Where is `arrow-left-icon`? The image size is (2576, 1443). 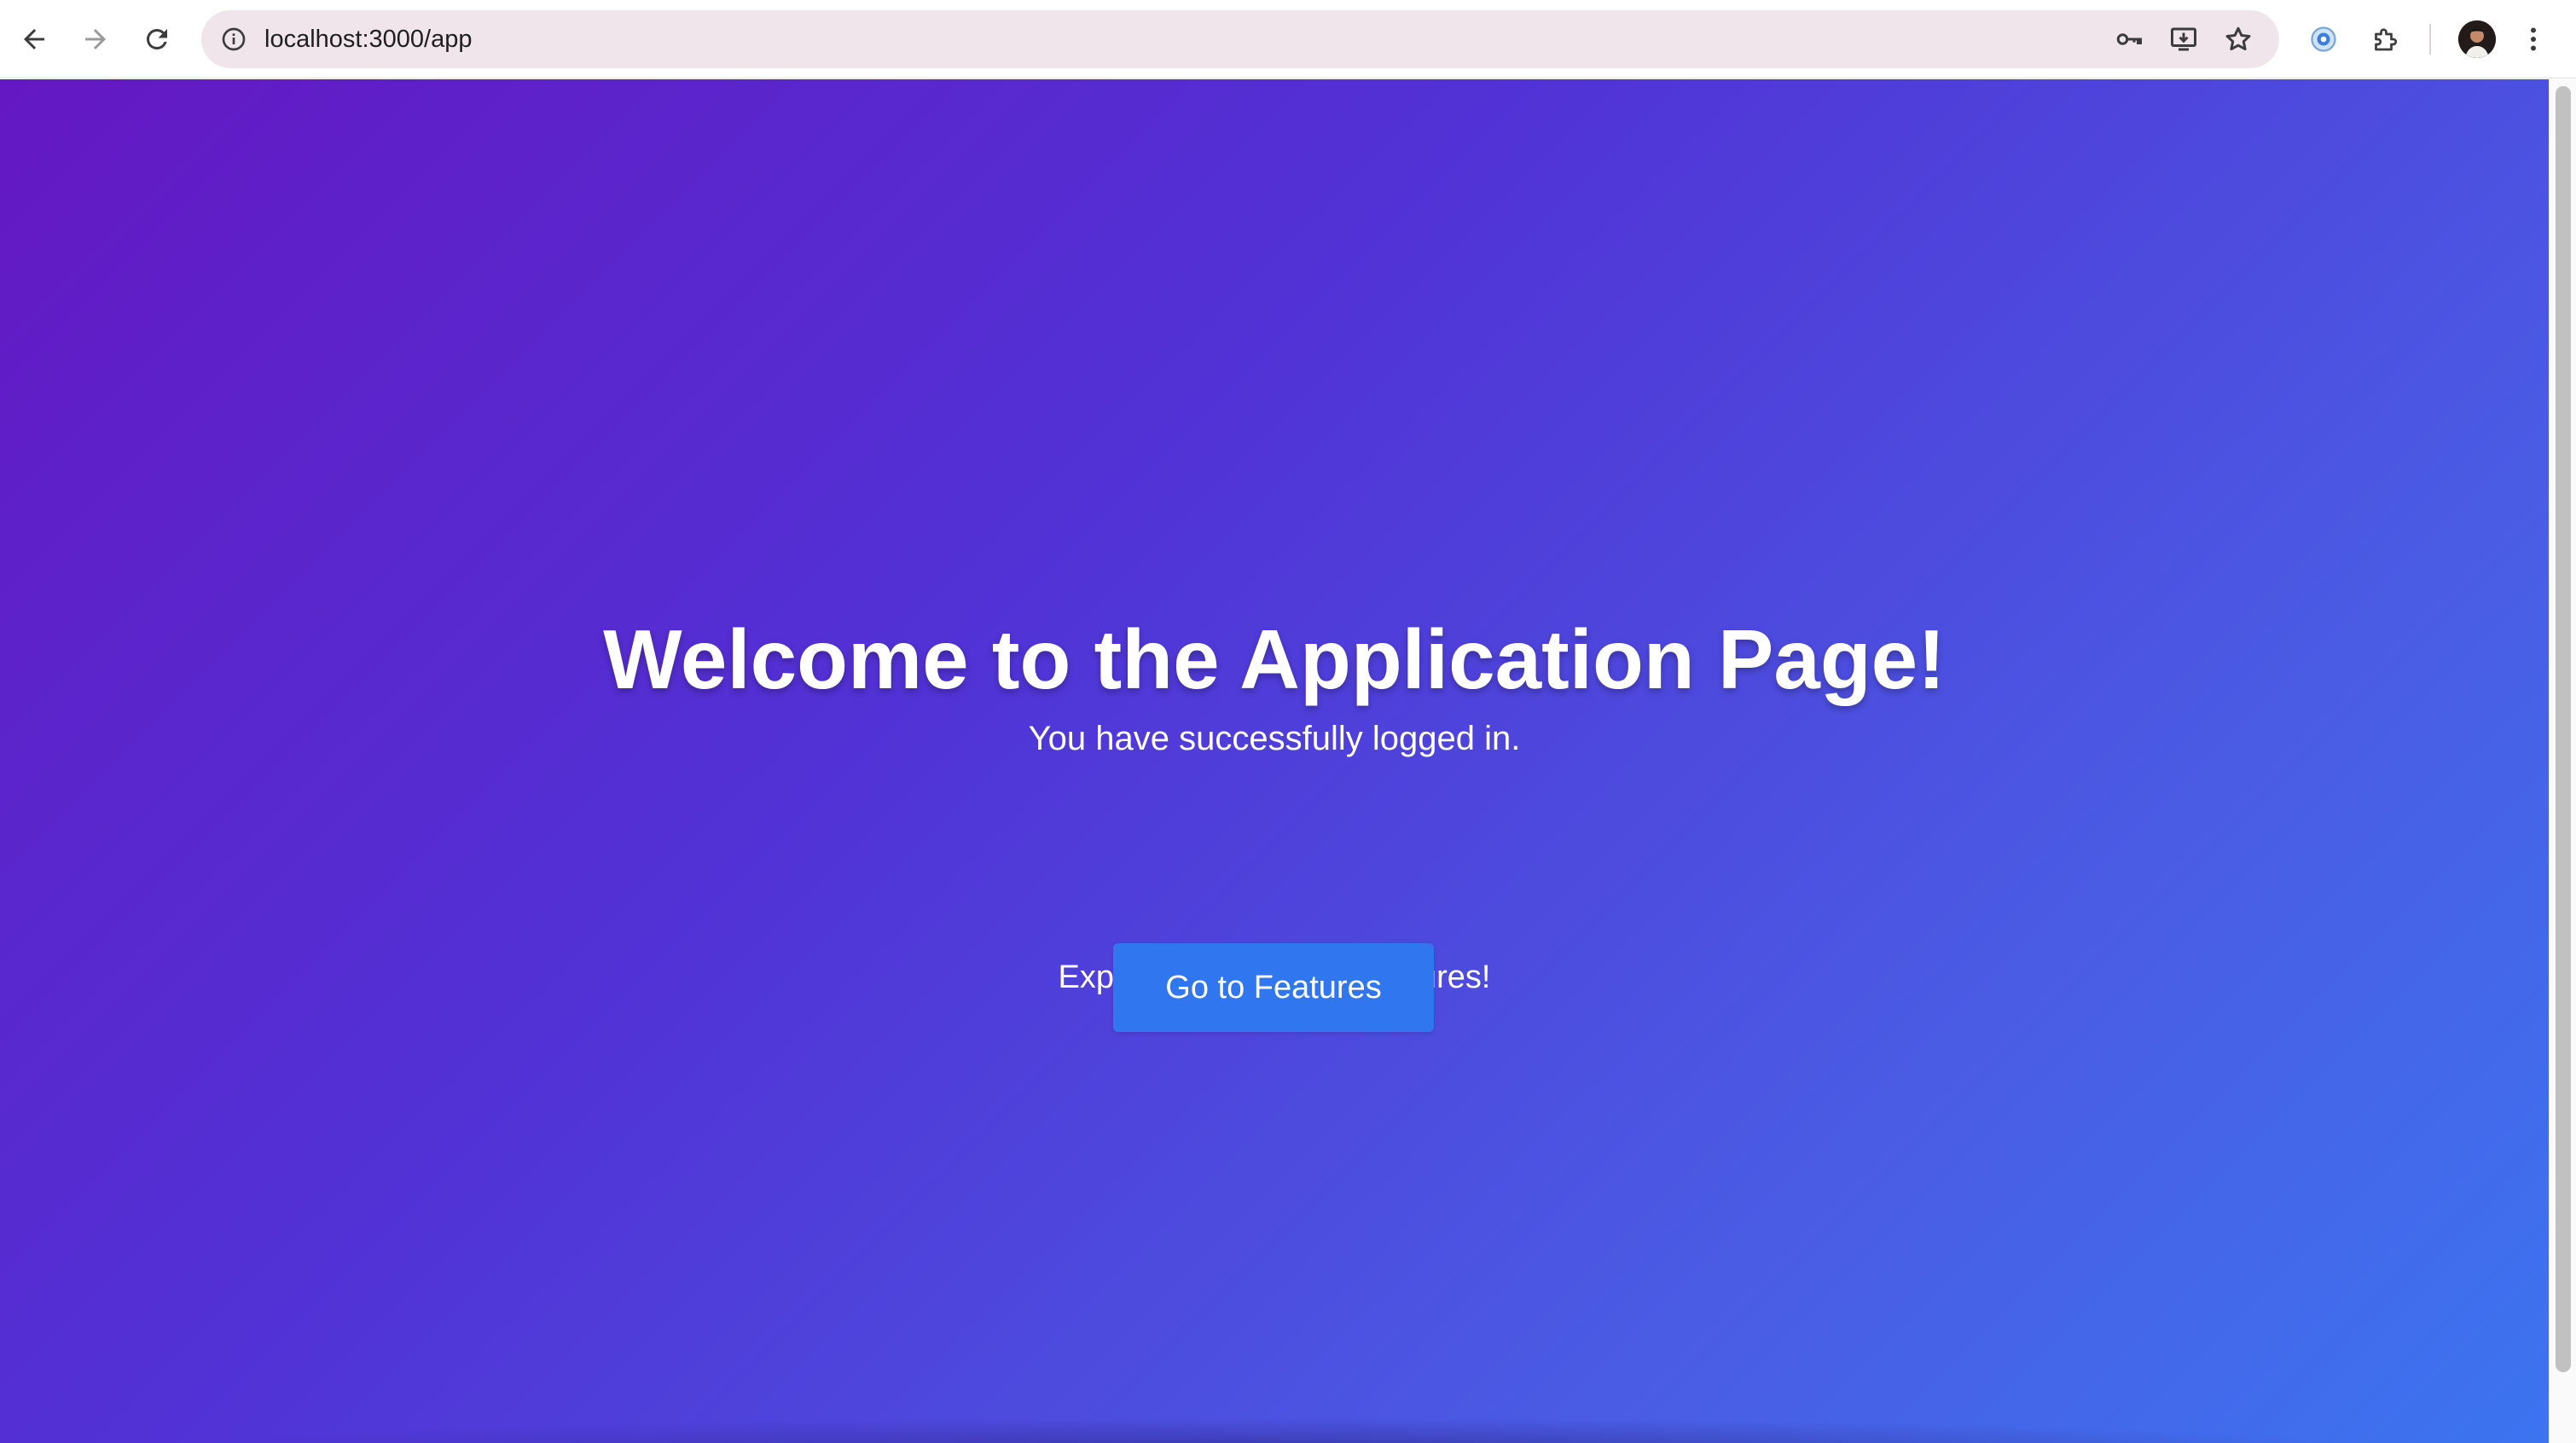
arrow-left-icon is located at coordinates (34, 39).